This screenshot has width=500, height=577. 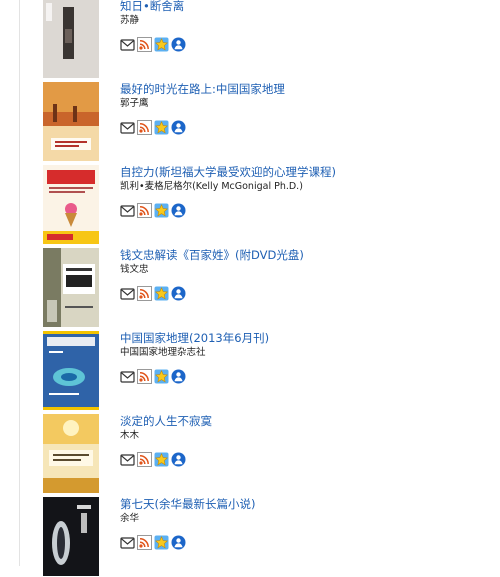 I want to click on book-title-link: 第七天(余华最新长篇小说), so click(x=187, y=504).